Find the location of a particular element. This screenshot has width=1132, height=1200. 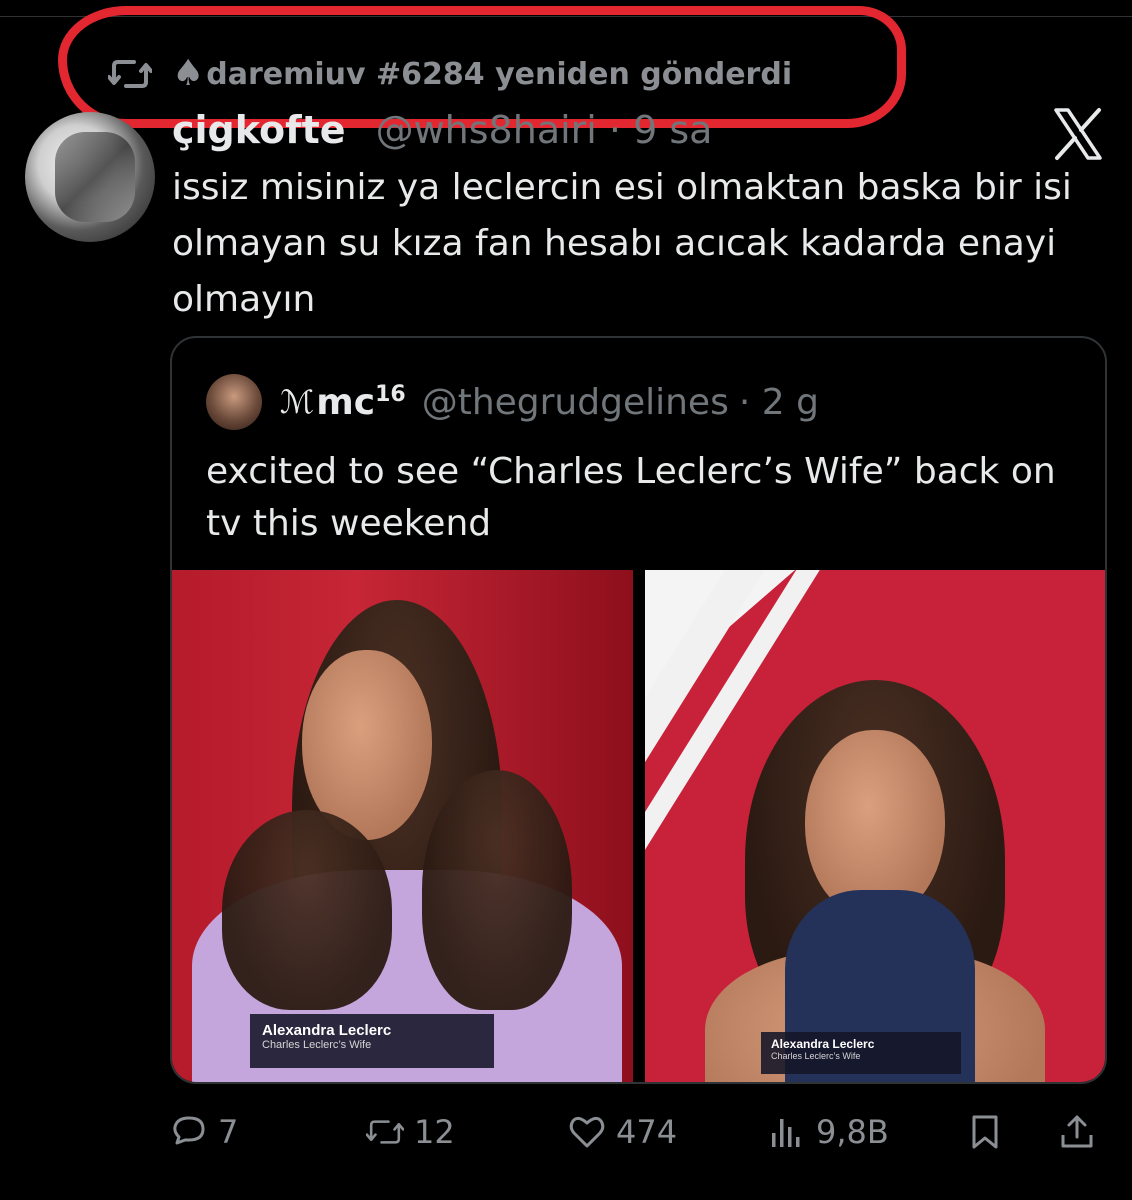

person-hair-lower is located at coordinates (307, 910).